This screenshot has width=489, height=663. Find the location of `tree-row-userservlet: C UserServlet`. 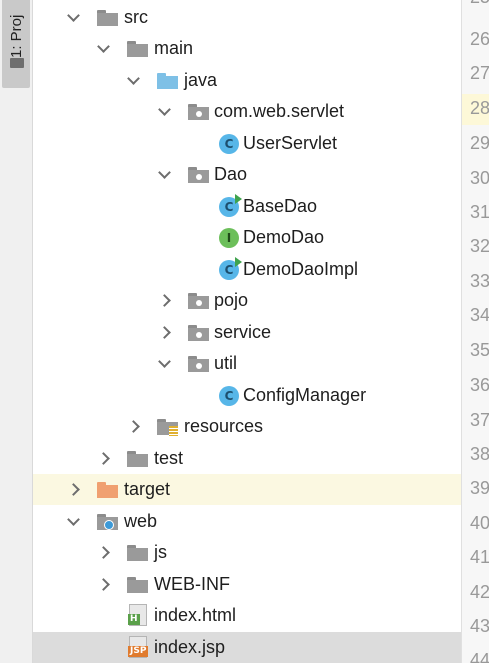

tree-row-userservlet: C UserServlet is located at coordinates (247, 143).